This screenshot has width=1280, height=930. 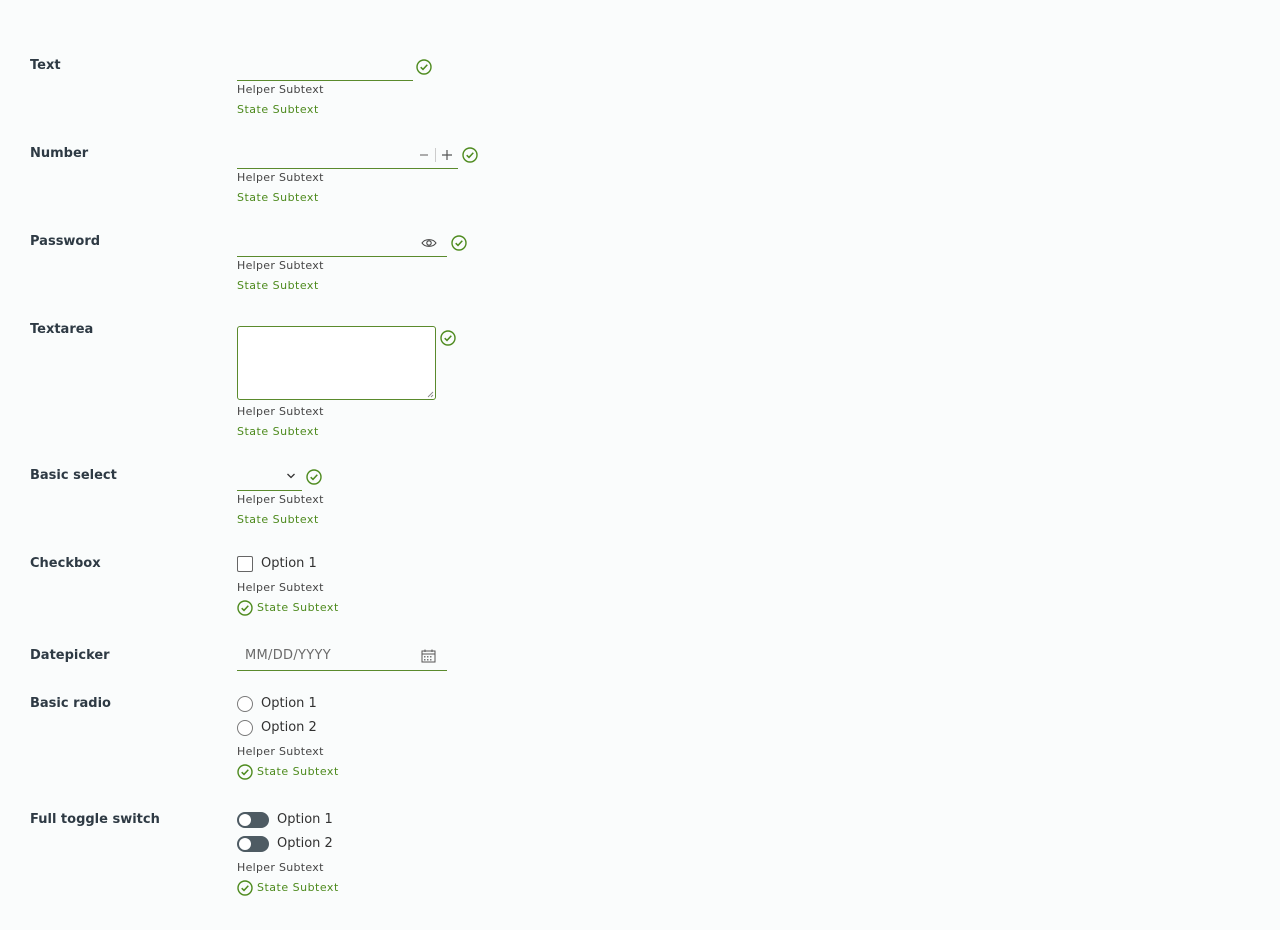 I want to click on text-field-label: Text, so click(x=45, y=65).